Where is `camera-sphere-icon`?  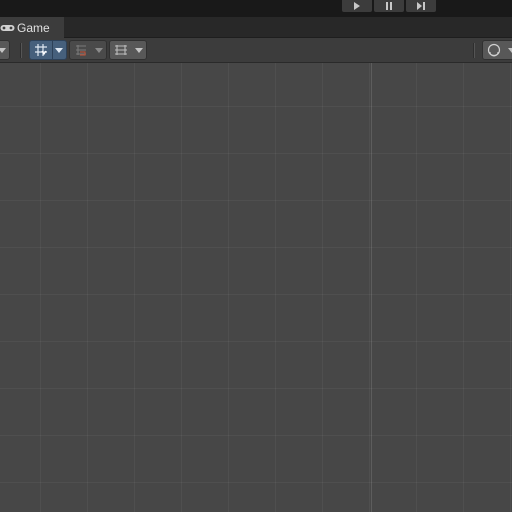
camera-sphere-icon is located at coordinates (494, 50).